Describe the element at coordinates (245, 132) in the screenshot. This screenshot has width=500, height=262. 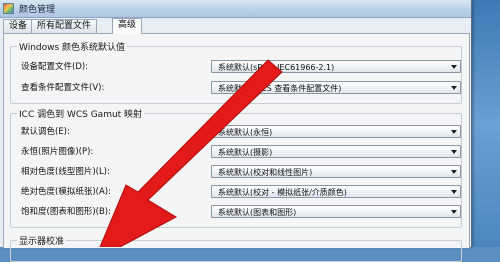
I see `dropdown-value: 系统默认(永恒)` at that location.